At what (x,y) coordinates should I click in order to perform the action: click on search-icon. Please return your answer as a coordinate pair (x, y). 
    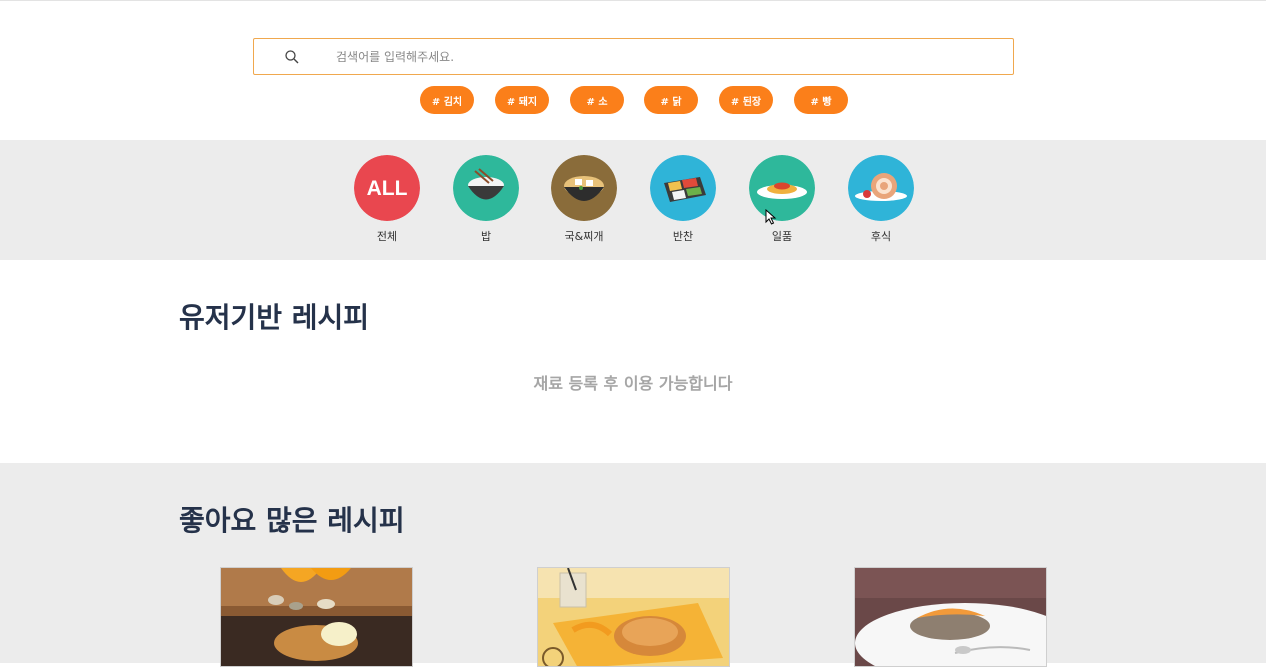
    Looking at the image, I should click on (292, 57).